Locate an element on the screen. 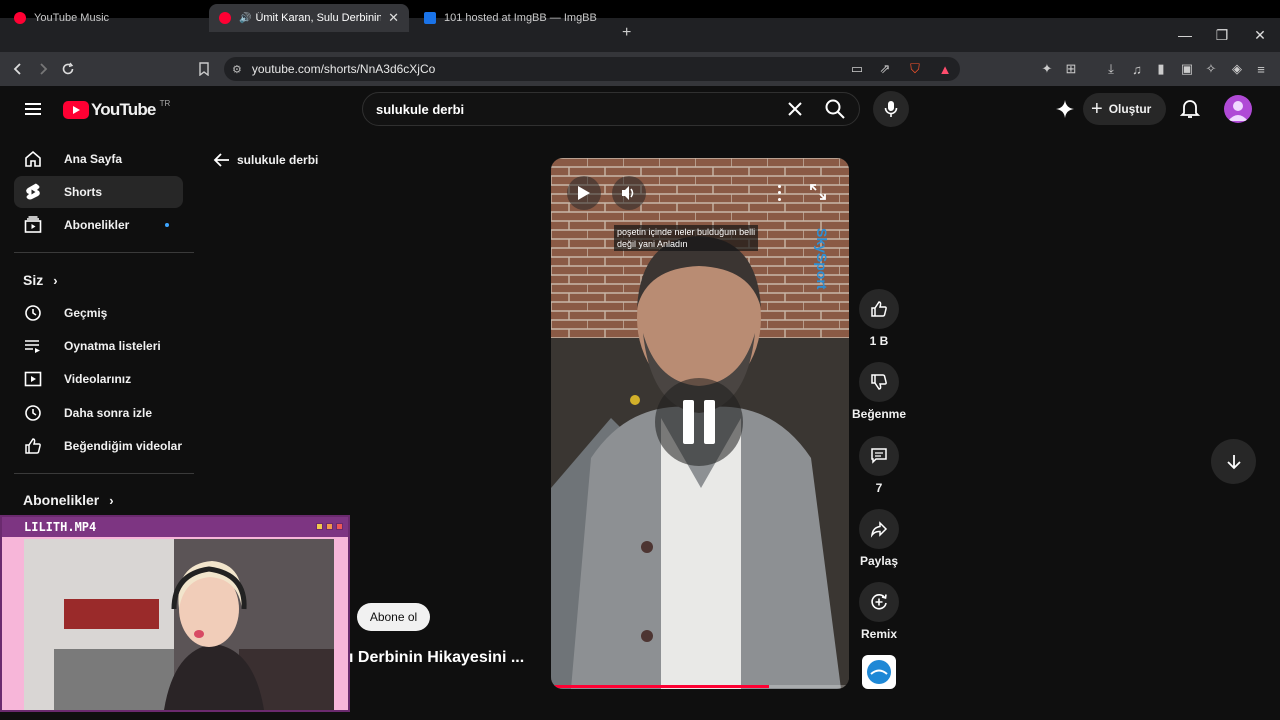 The height and width of the screenshot is (720, 1280). comment-icon is located at coordinates (879, 456).